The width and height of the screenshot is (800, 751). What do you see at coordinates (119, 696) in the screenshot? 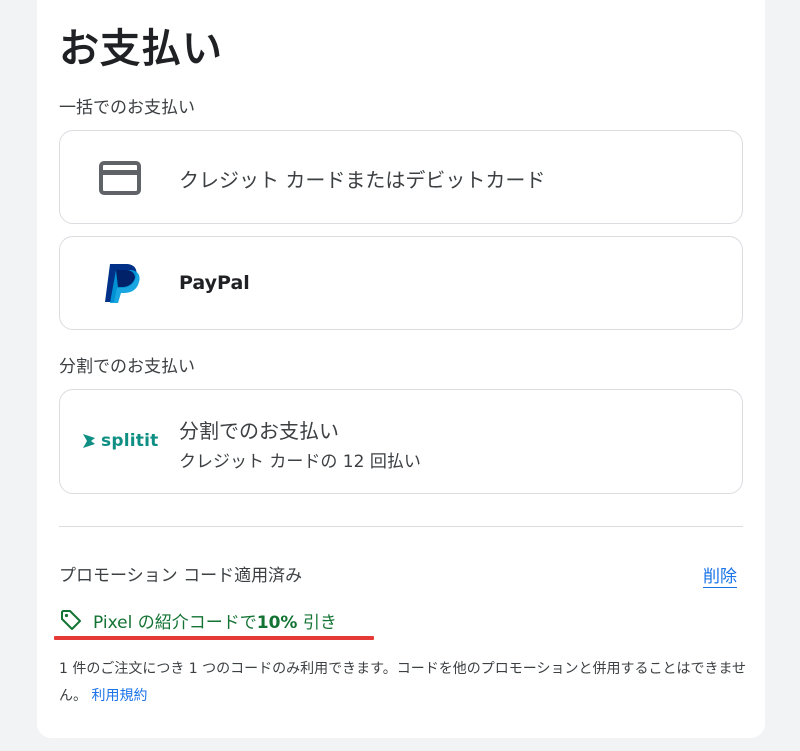
I see `terms-link: 利用規約` at bounding box center [119, 696].